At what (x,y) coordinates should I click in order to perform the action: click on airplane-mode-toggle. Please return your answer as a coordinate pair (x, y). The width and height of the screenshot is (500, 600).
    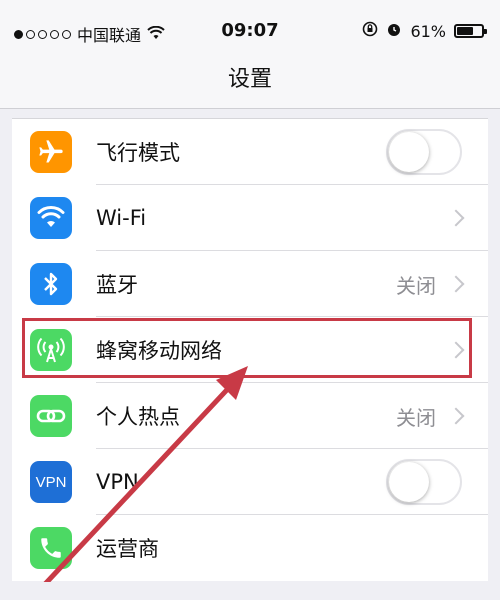
    Looking at the image, I should click on (424, 152).